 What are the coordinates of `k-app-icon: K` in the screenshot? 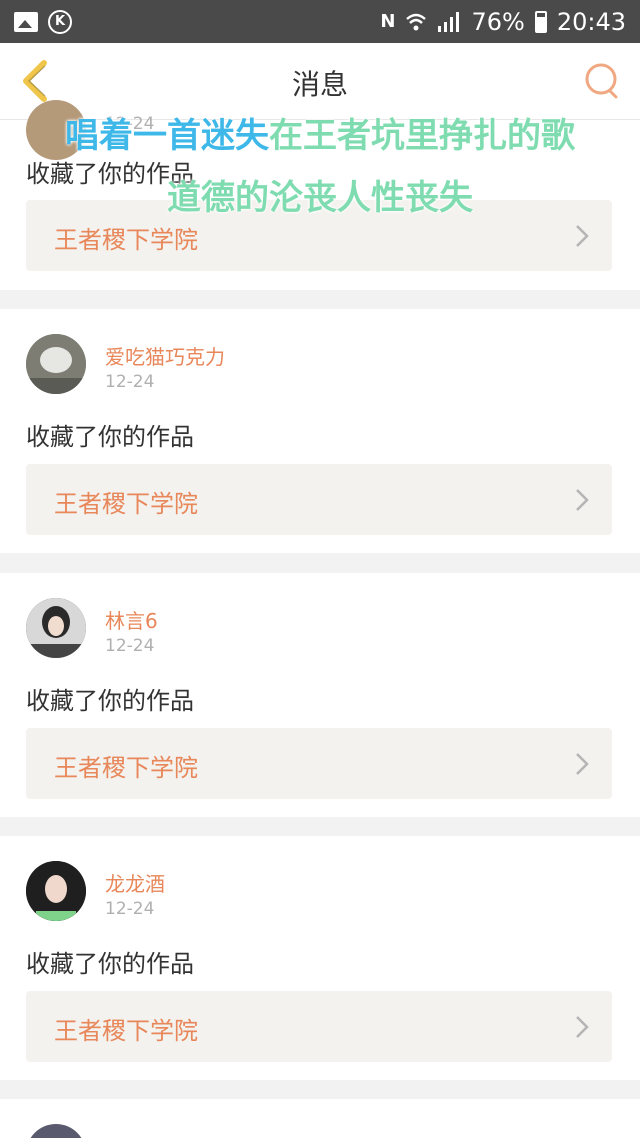 It's located at (60, 21).